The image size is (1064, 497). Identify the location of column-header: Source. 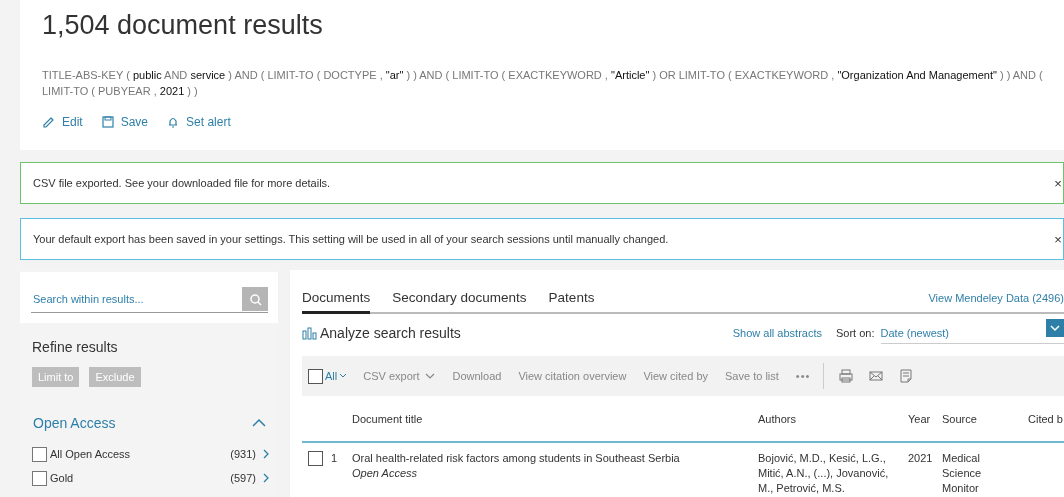
(960, 418).